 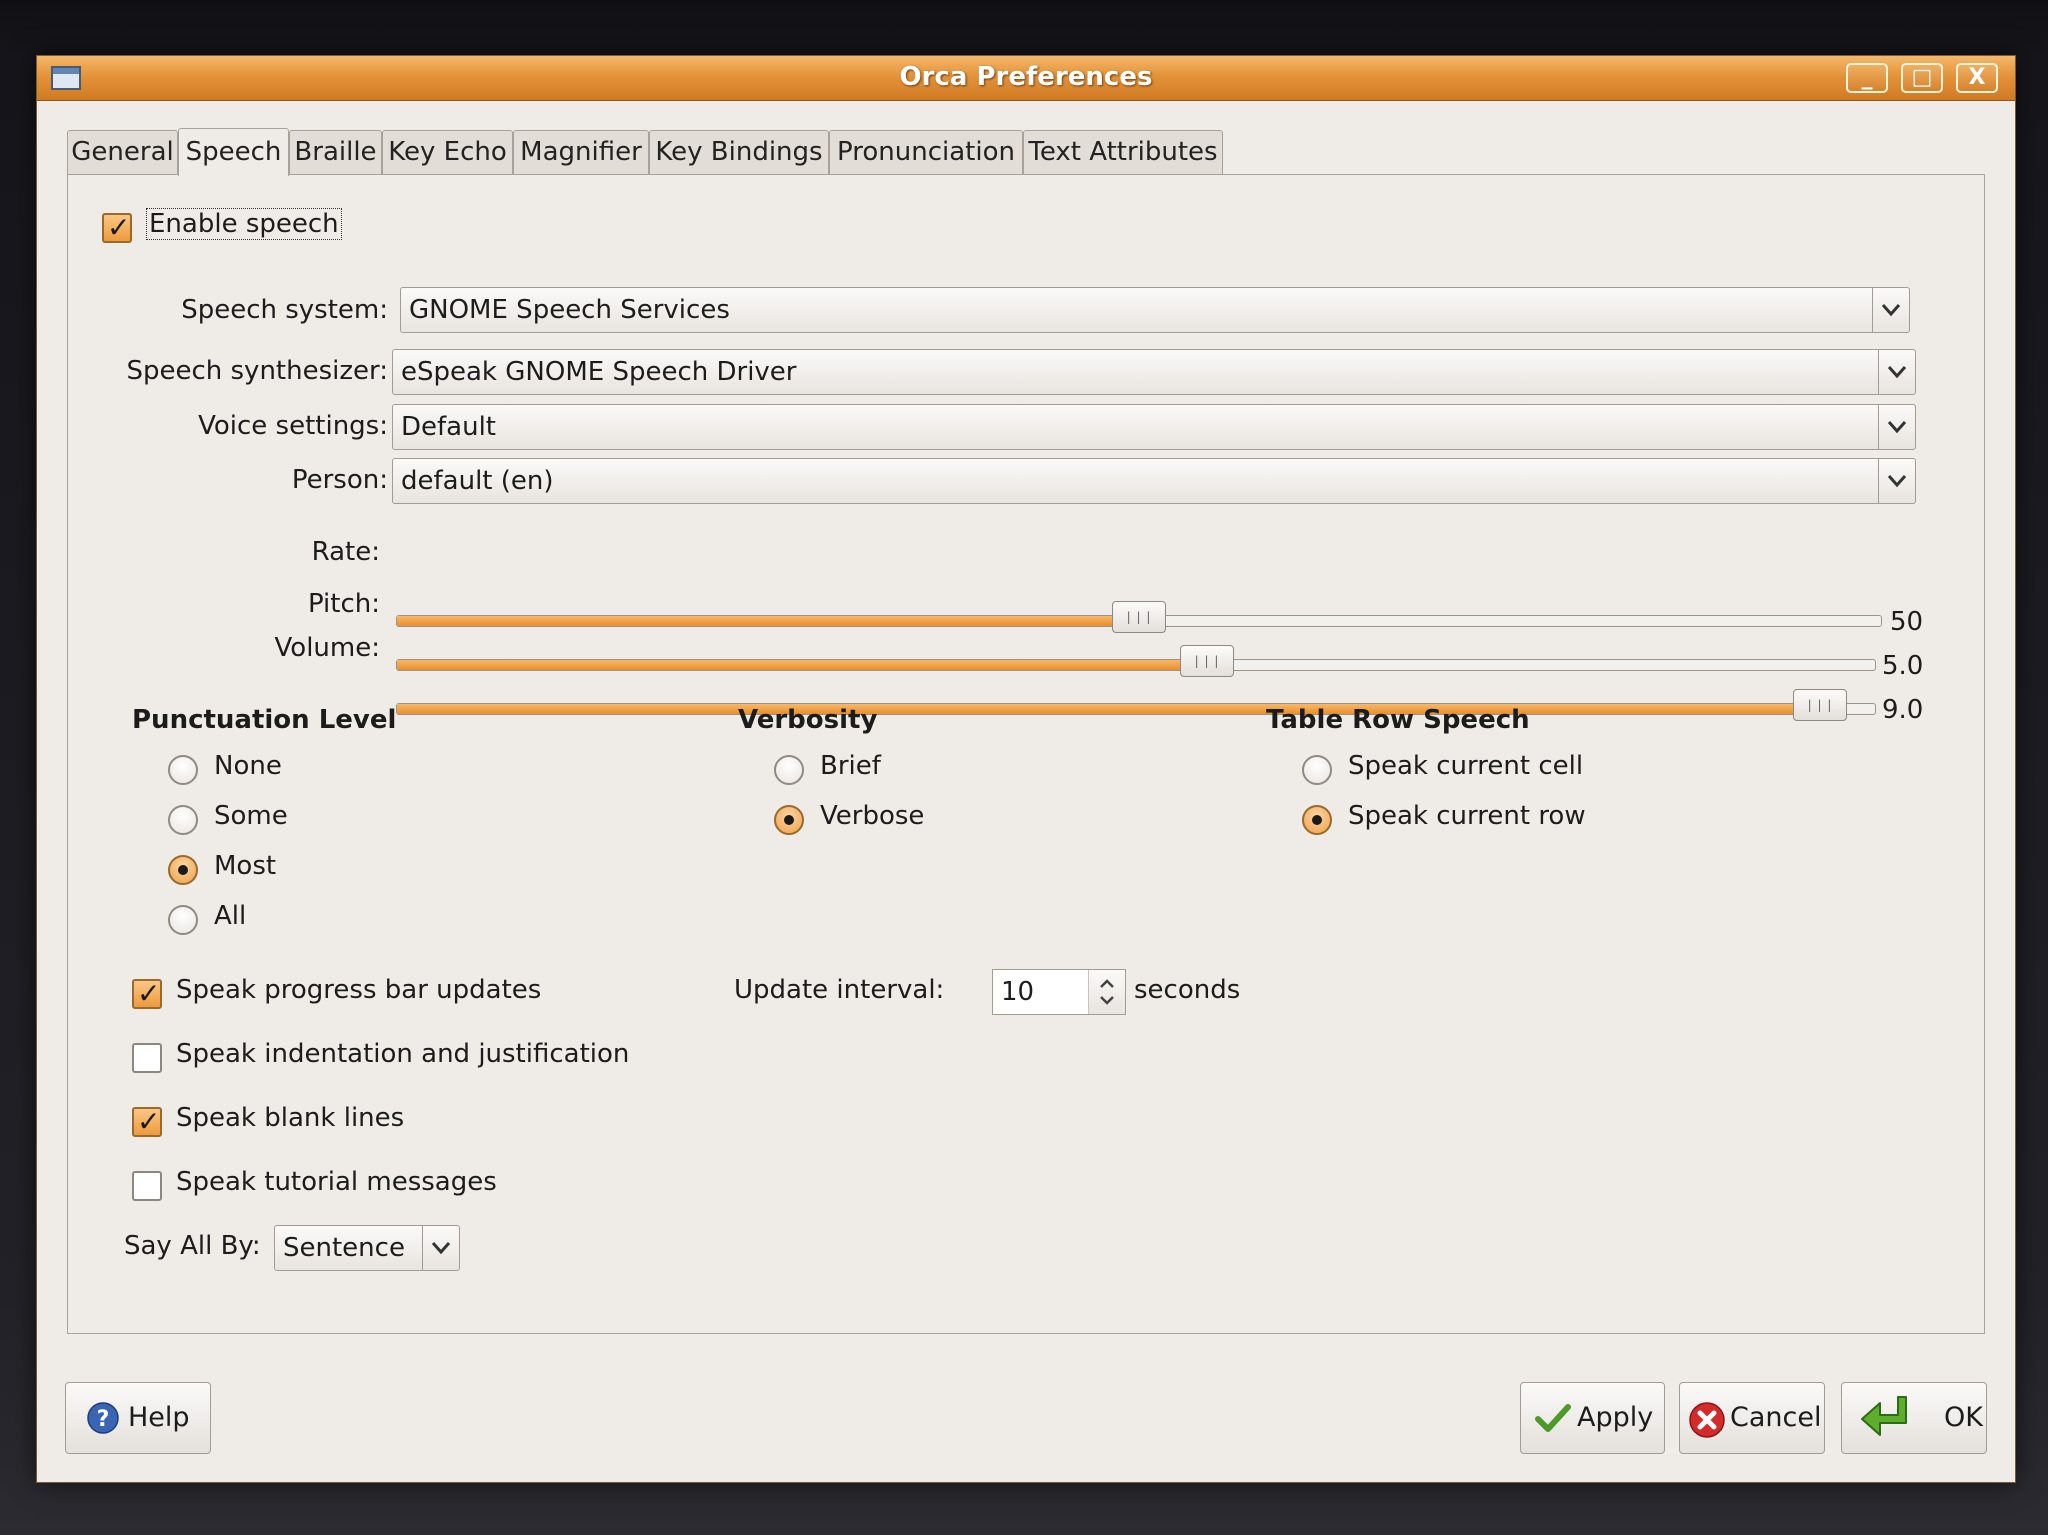 I want to click on maximize-button: □, so click(x=1922, y=78).